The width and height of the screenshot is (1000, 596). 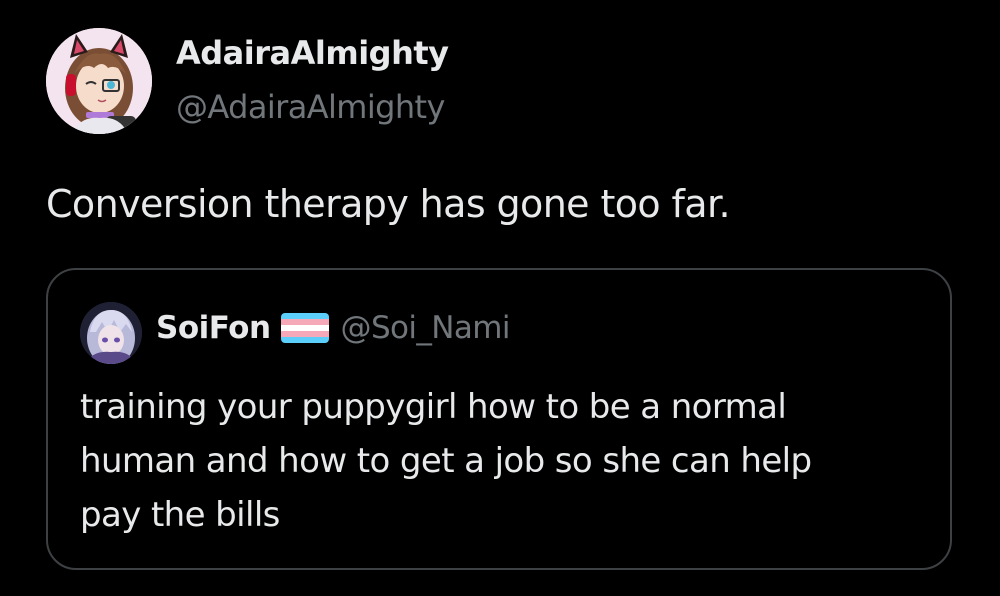 What do you see at coordinates (310, 107) in the screenshot?
I see `author-handle: @AdairaAlmighty` at bounding box center [310, 107].